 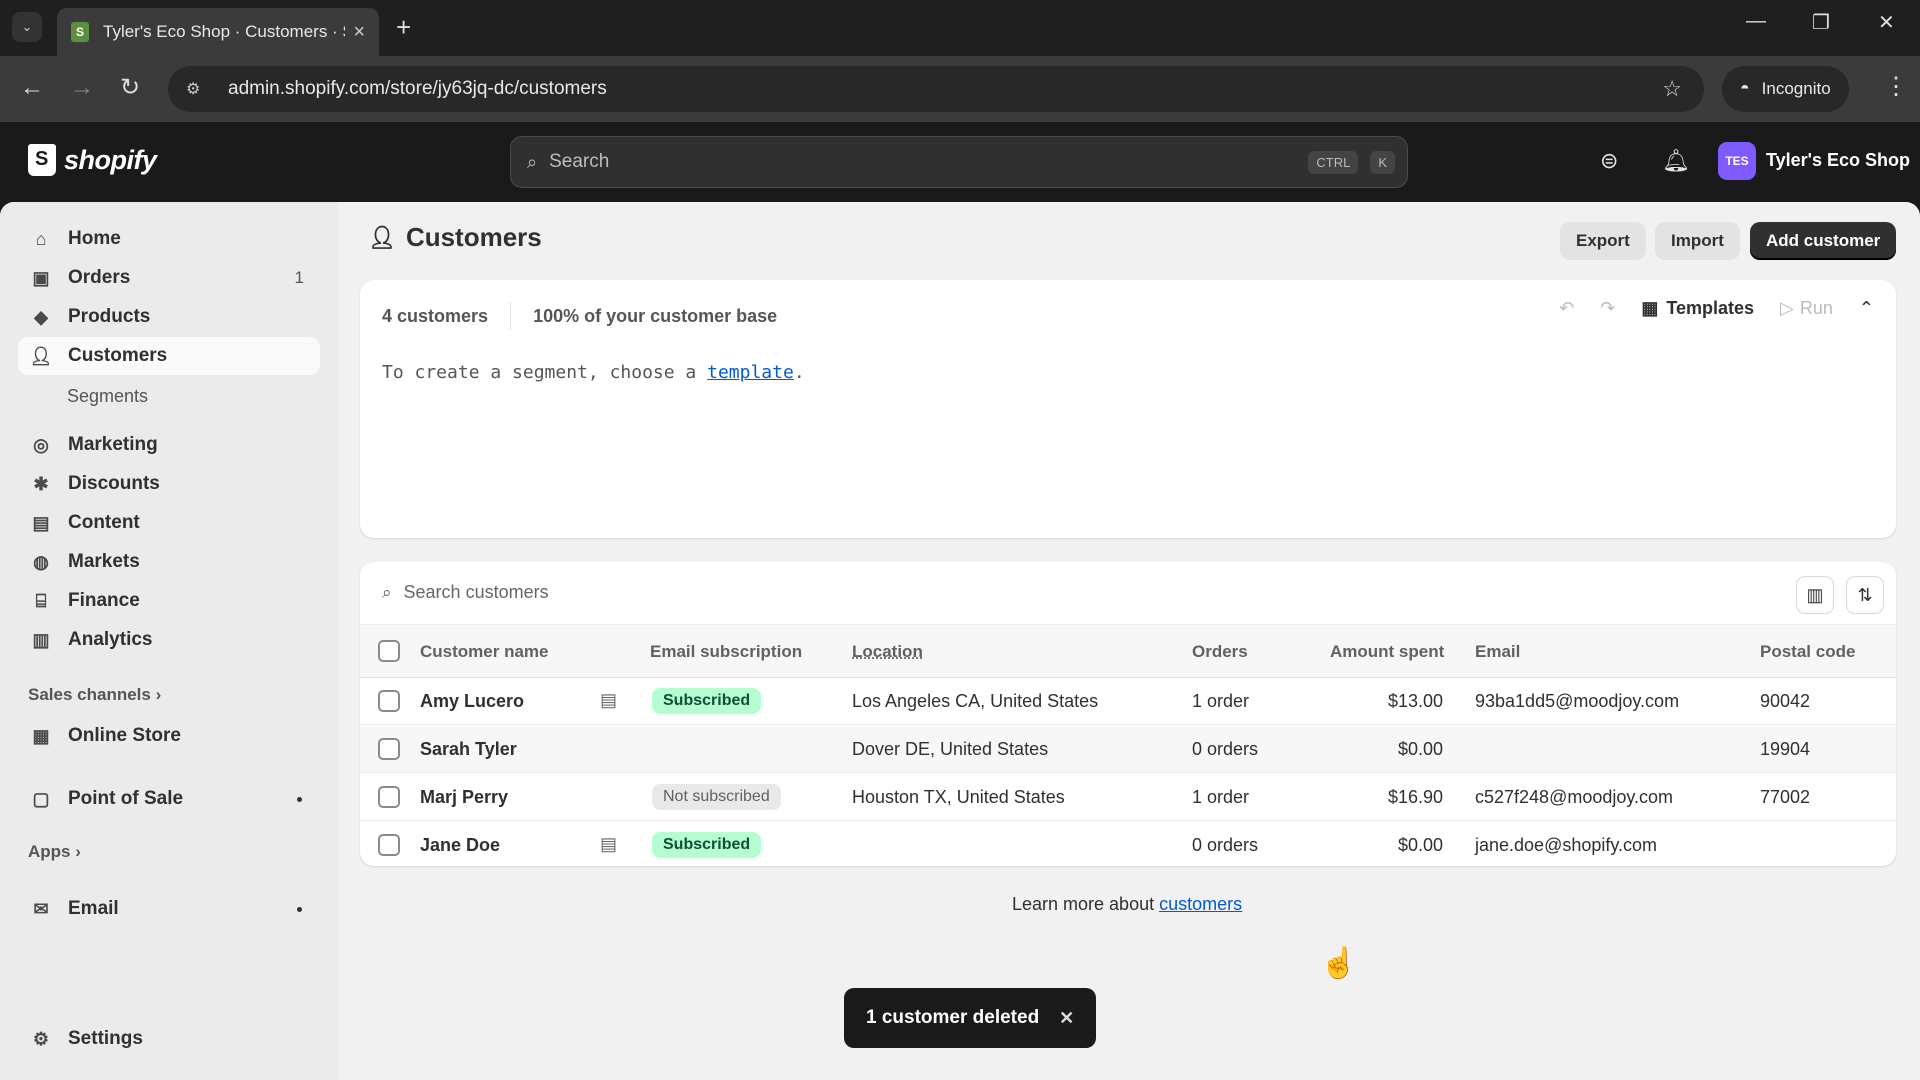 I want to click on templates-button: ▦ Templates, so click(x=1697, y=308).